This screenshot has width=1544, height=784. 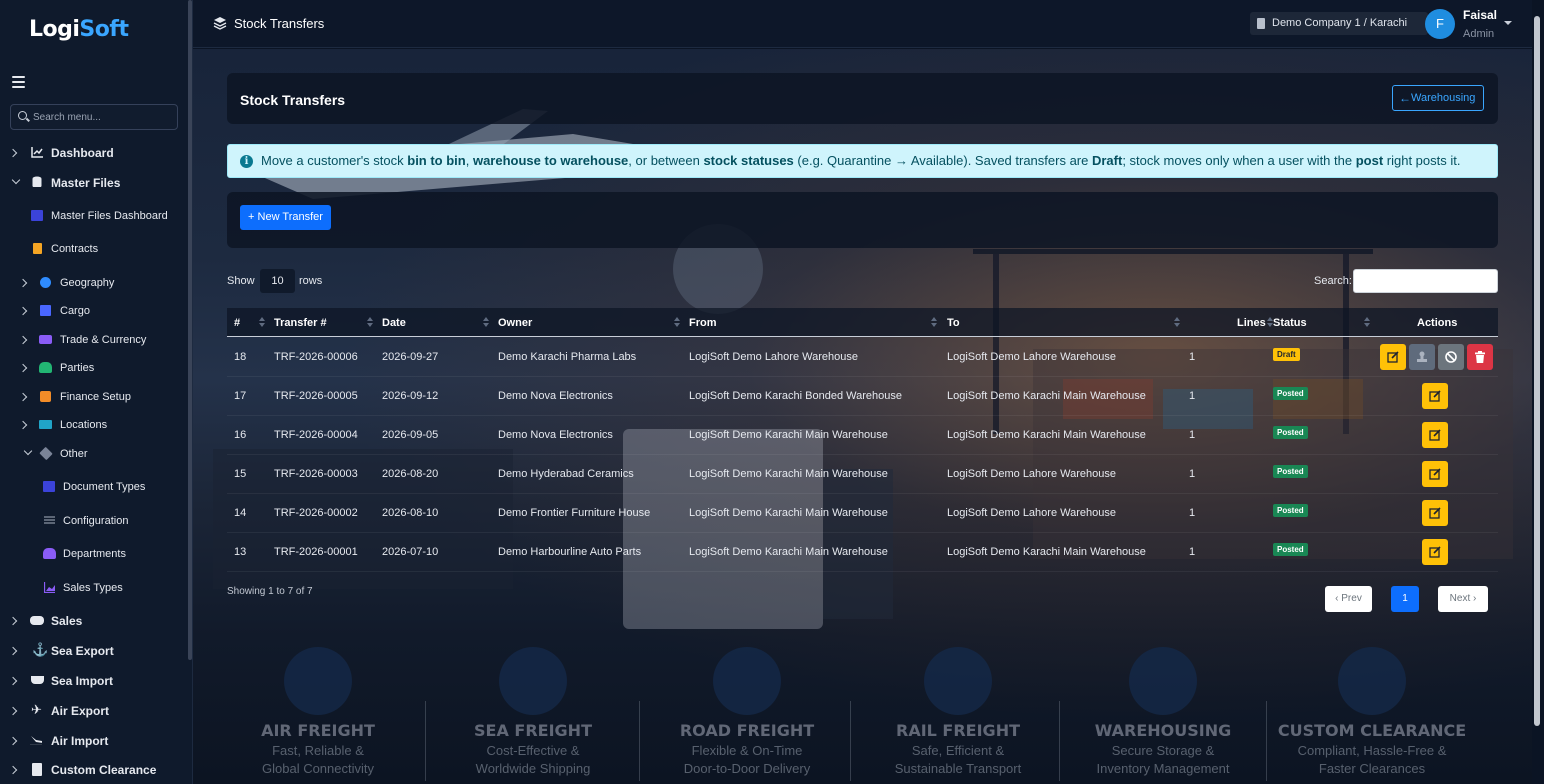 What do you see at coordinates (92, 588) in the screenshot?
I see `sidebar-item-sales-types: Sales Types` at bounding box center [92, 588].